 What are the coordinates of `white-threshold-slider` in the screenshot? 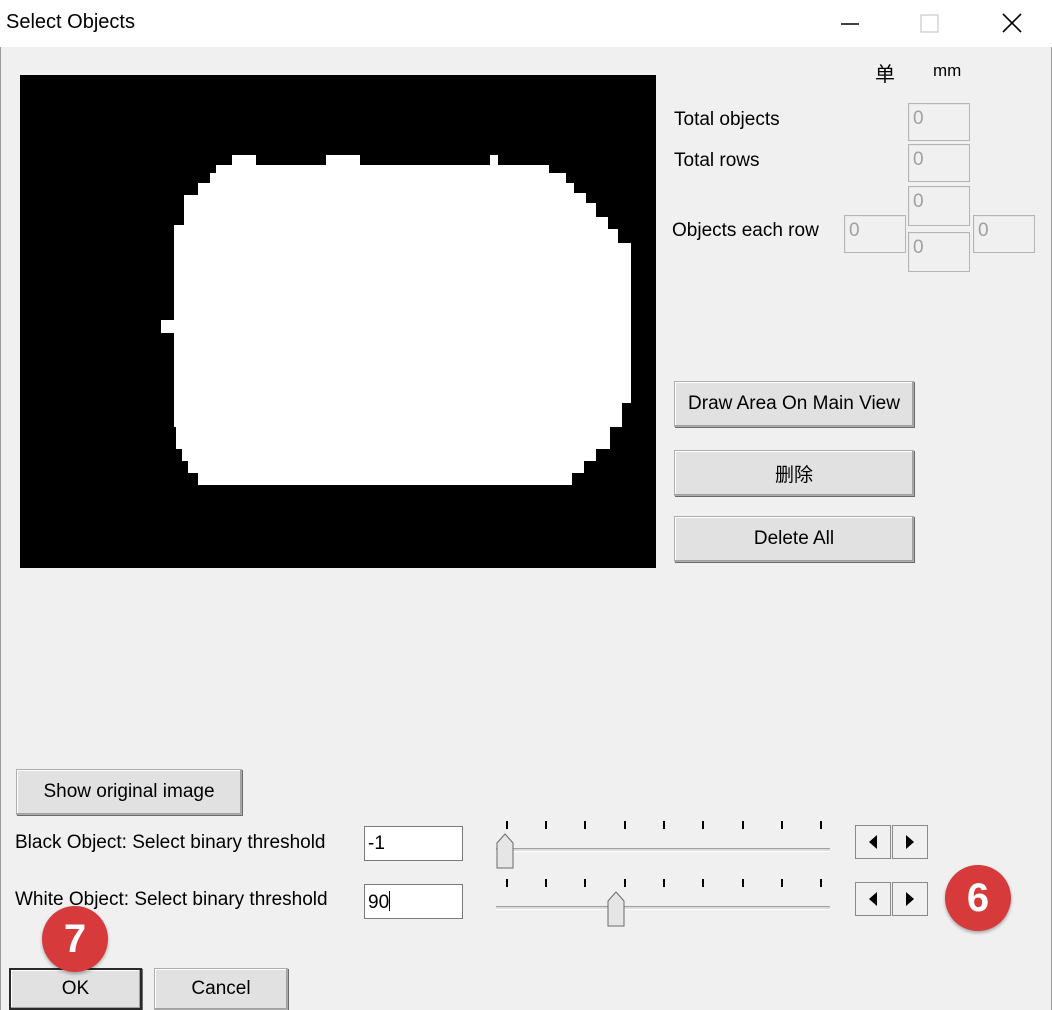 It's located at (664, 902).